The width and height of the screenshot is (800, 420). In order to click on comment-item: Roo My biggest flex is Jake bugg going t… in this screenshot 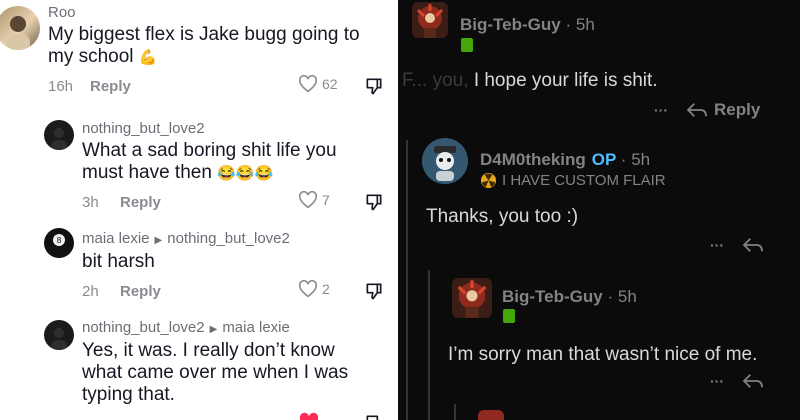, I will do `click(199, 55)`.